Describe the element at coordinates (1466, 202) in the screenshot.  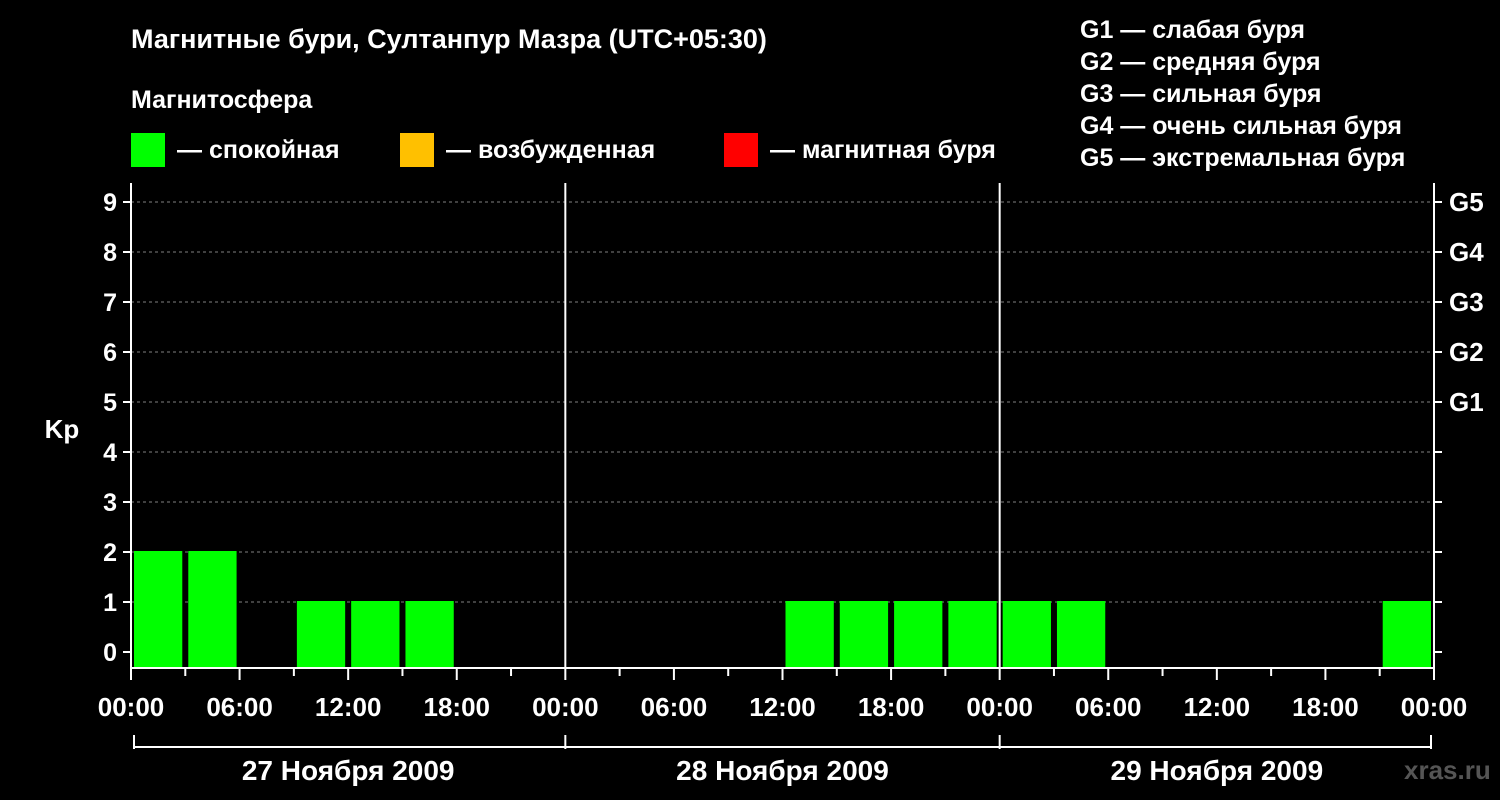
I see `g-level-label: G5` at that location.